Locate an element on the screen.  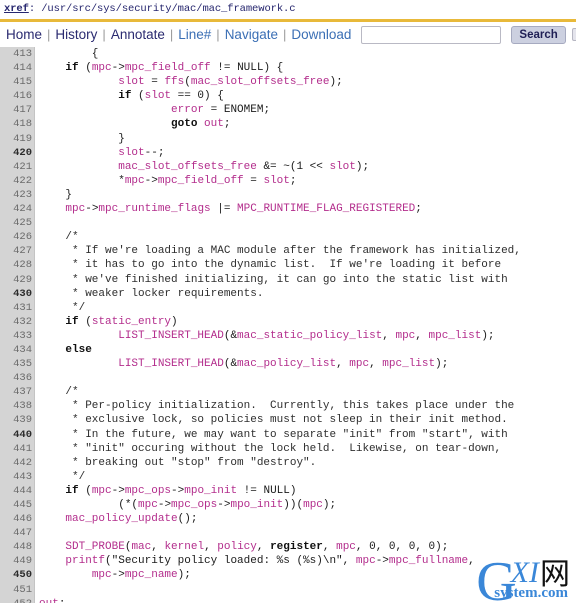
code-text: */ is located at coordinates (62, 307).